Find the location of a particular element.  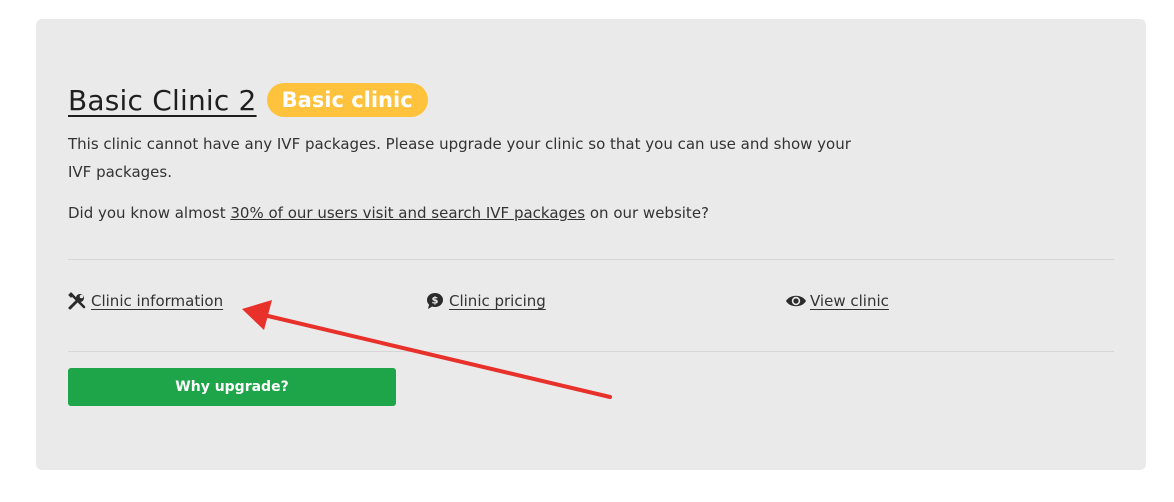

title-row: Basic Clinic 2 Basic clinic is located at coordinates (248, 100).